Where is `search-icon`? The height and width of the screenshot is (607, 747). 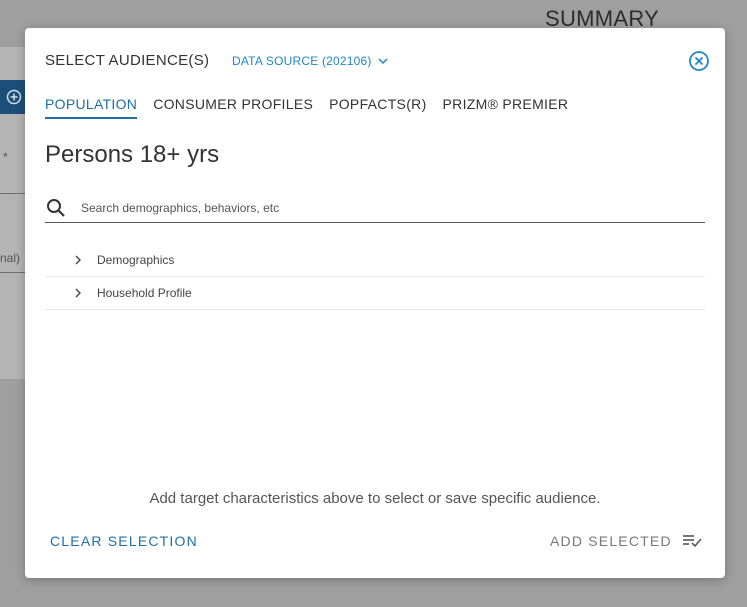
search-icon is located at coordinates (56, 208).